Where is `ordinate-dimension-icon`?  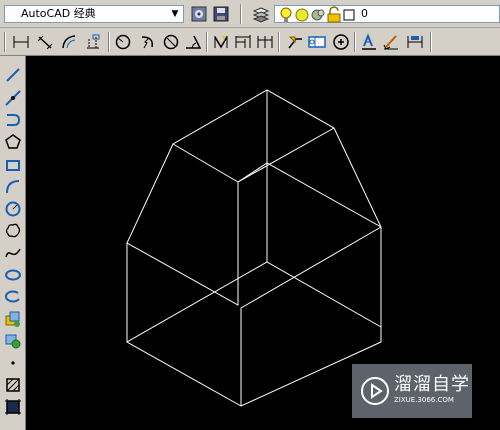
ordinate-dimension-icon is located at coordinates (93, 42).